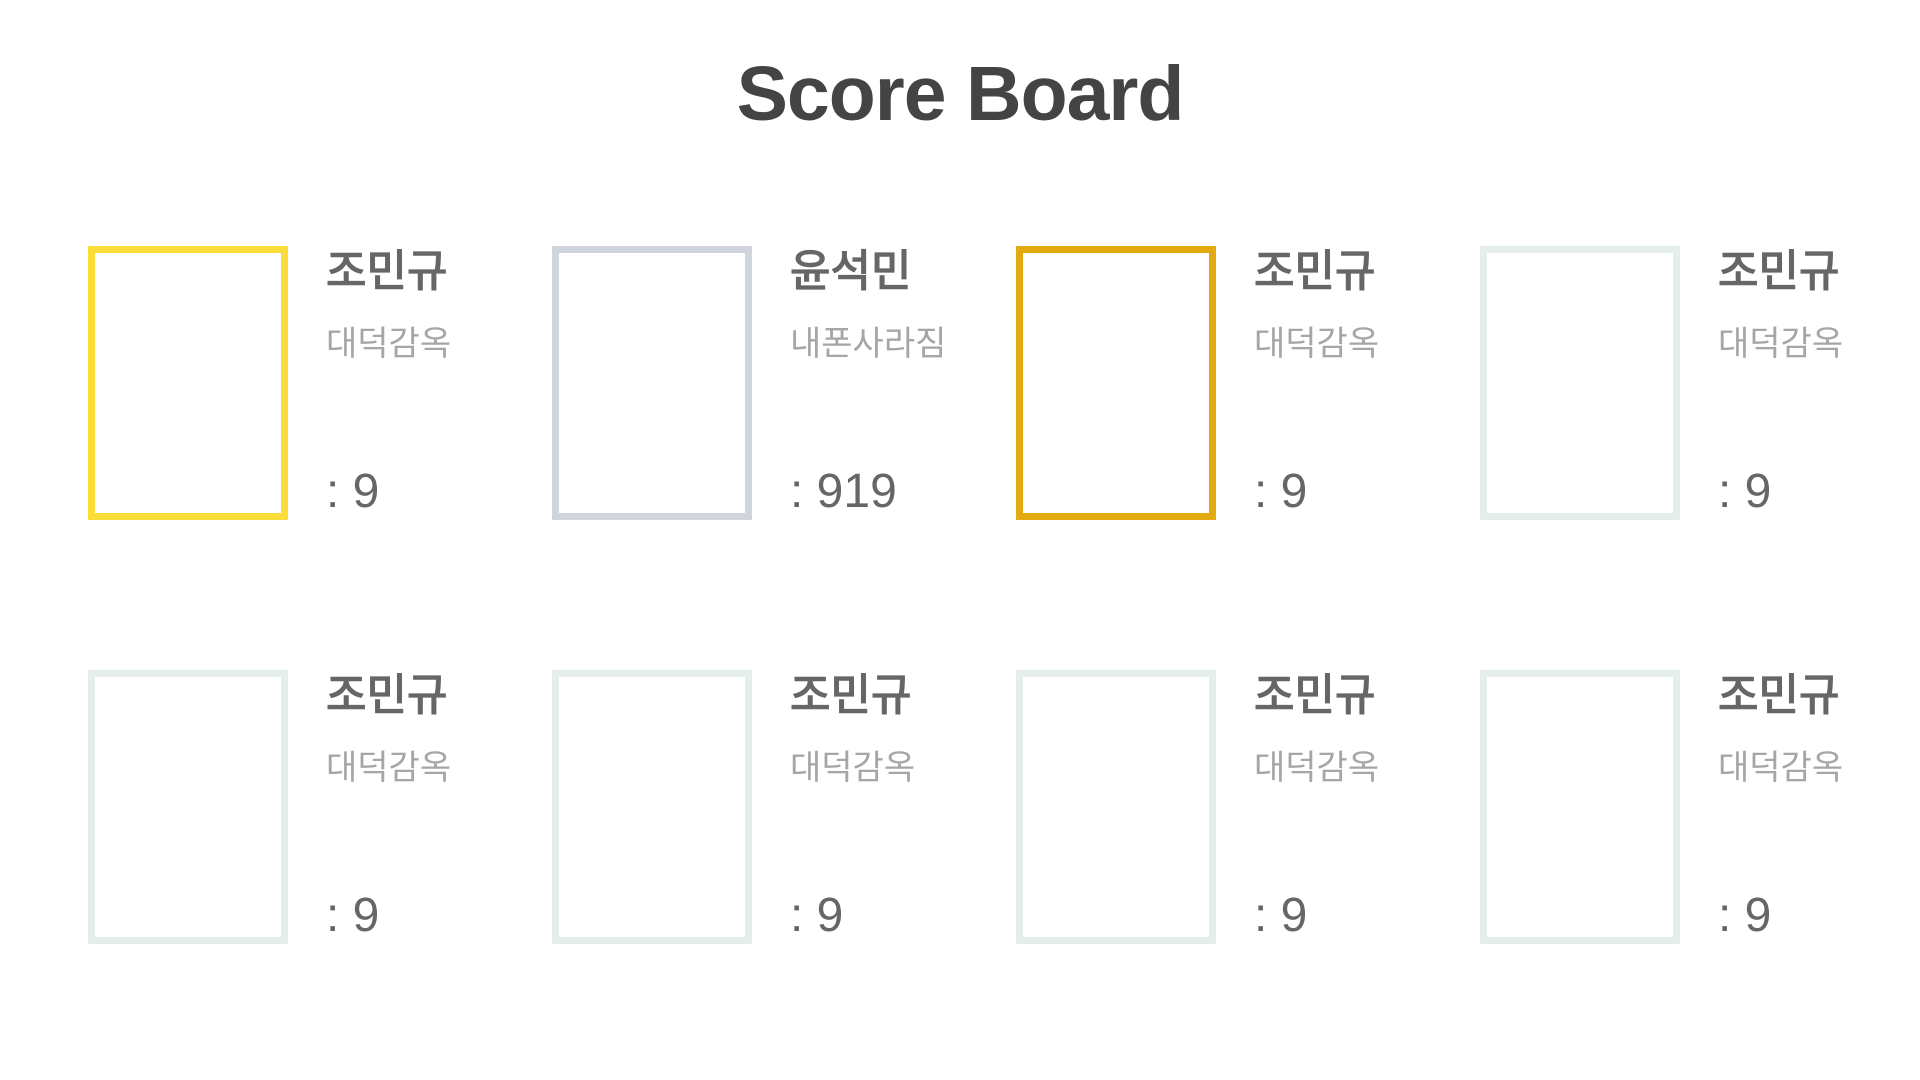  What do you see at coordinates (960, 94) in the screenshot?
I see `page-title: Score Board` at bounding box center [960, 94].